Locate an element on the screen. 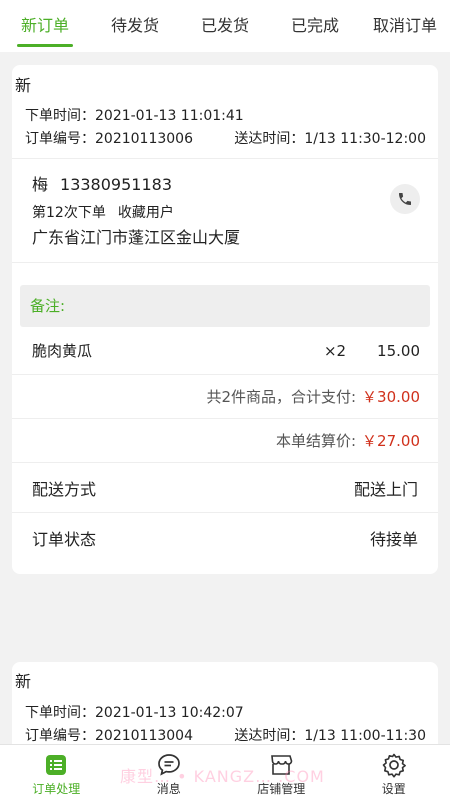  nav-store-management: 店铺管理 is located at coordinates (281, 772).